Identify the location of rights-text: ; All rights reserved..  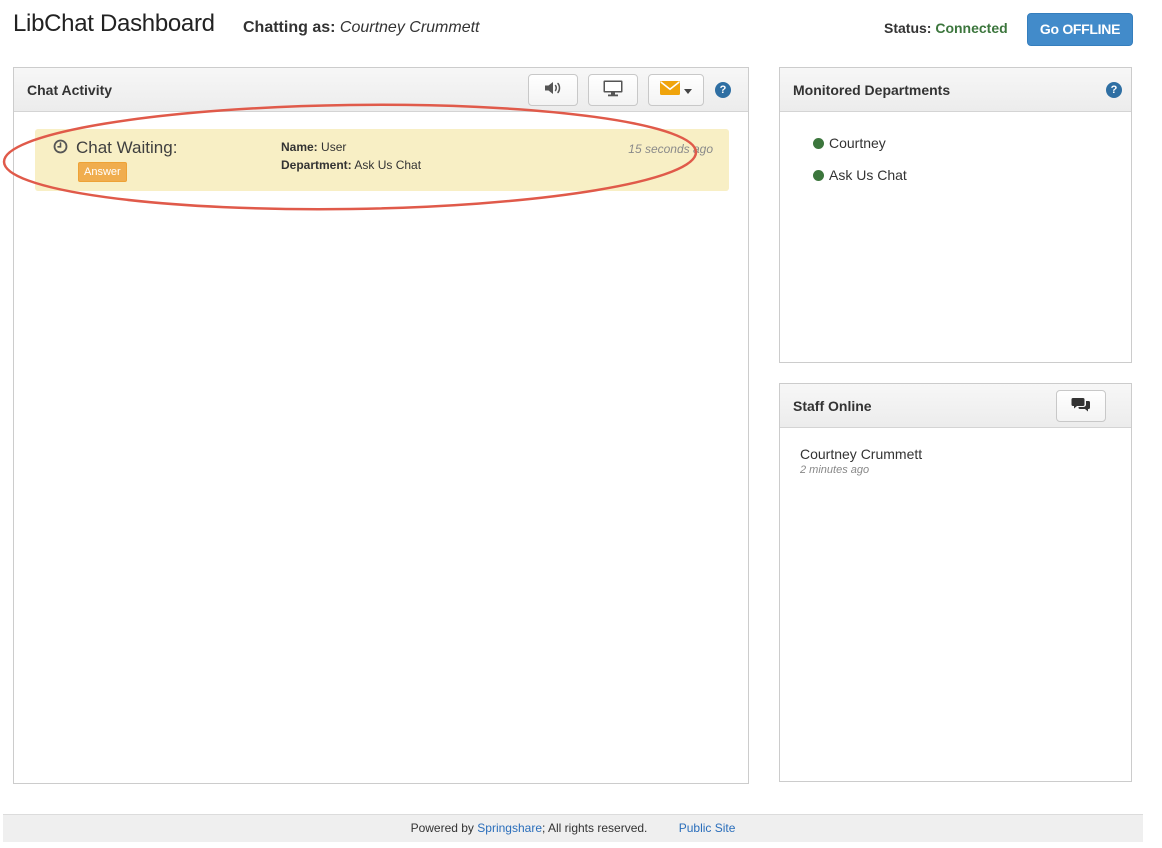
(595, 828).